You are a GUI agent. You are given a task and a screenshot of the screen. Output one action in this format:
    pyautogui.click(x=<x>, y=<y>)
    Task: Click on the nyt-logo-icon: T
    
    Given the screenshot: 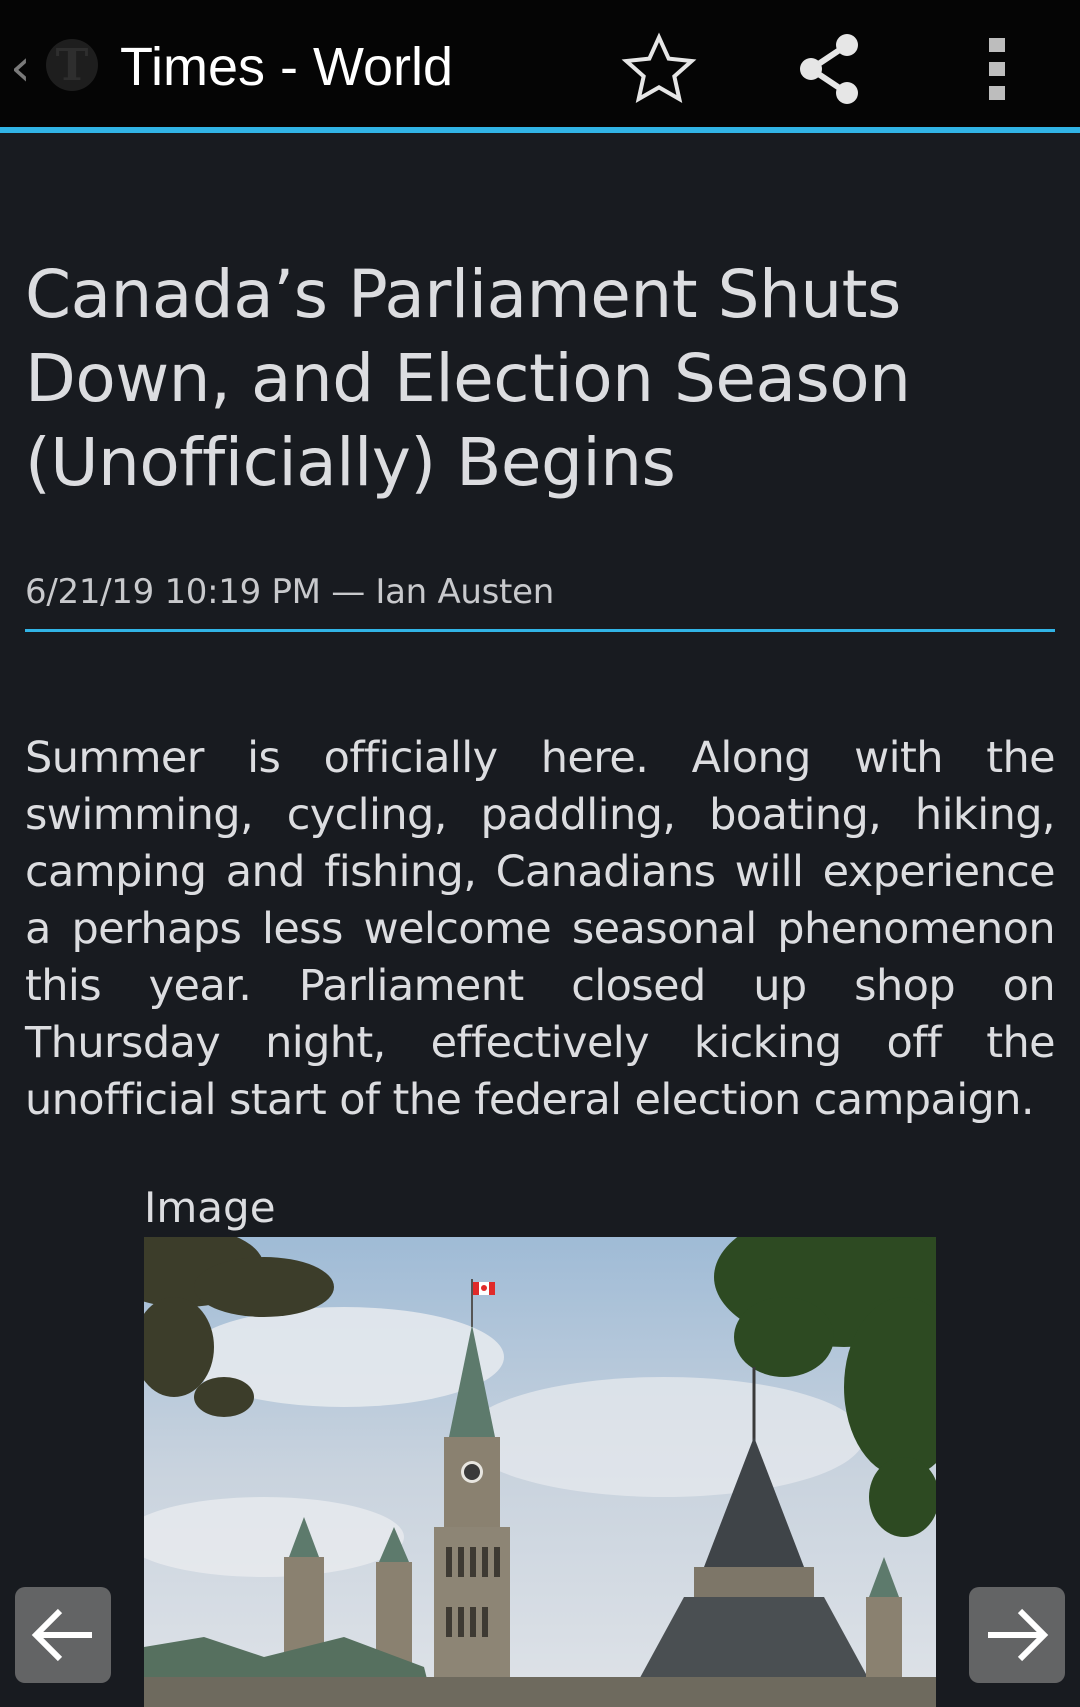 What is the action you would take?
    pyautogui.click(x=72, y=65)
    